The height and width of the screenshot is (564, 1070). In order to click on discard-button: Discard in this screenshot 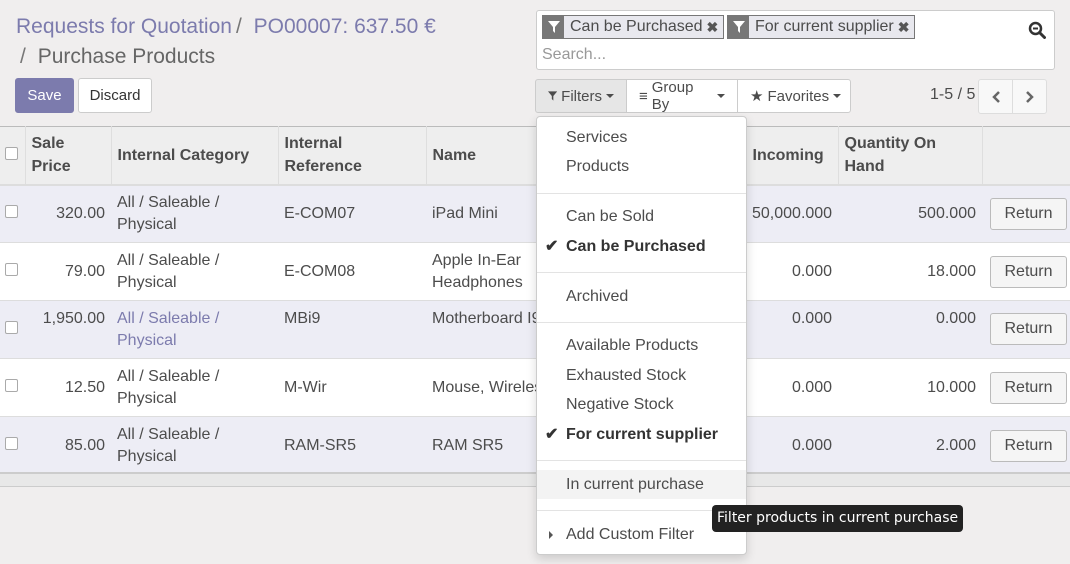, I will do `click(115, 95)`.